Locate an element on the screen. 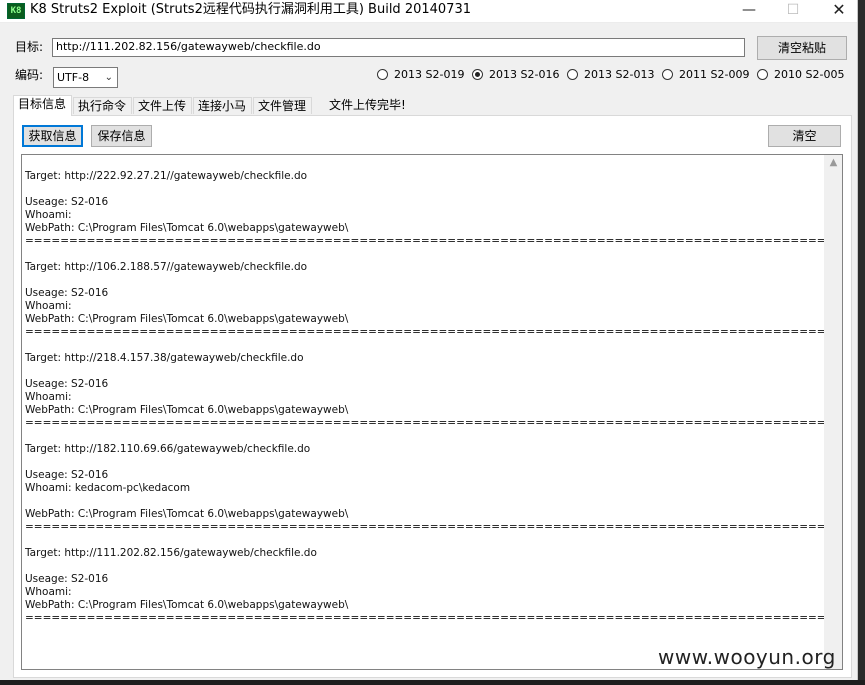 This screenshot has width=865, height=685. radio-s2-013: 2013 S2-013 is located at coordinates (610, 76).